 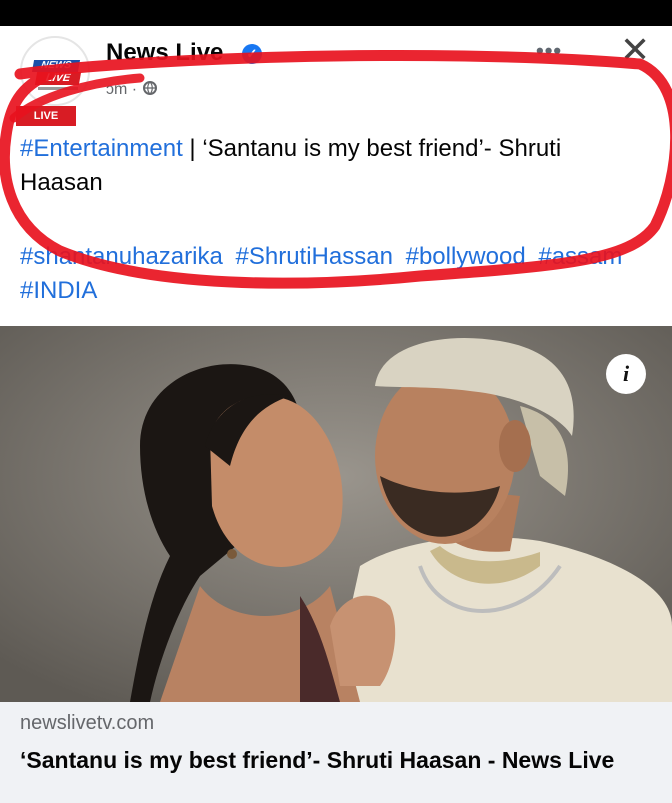 I want to click on hashtag-link: #ShrutiHassan, so click(x=314, y=256).